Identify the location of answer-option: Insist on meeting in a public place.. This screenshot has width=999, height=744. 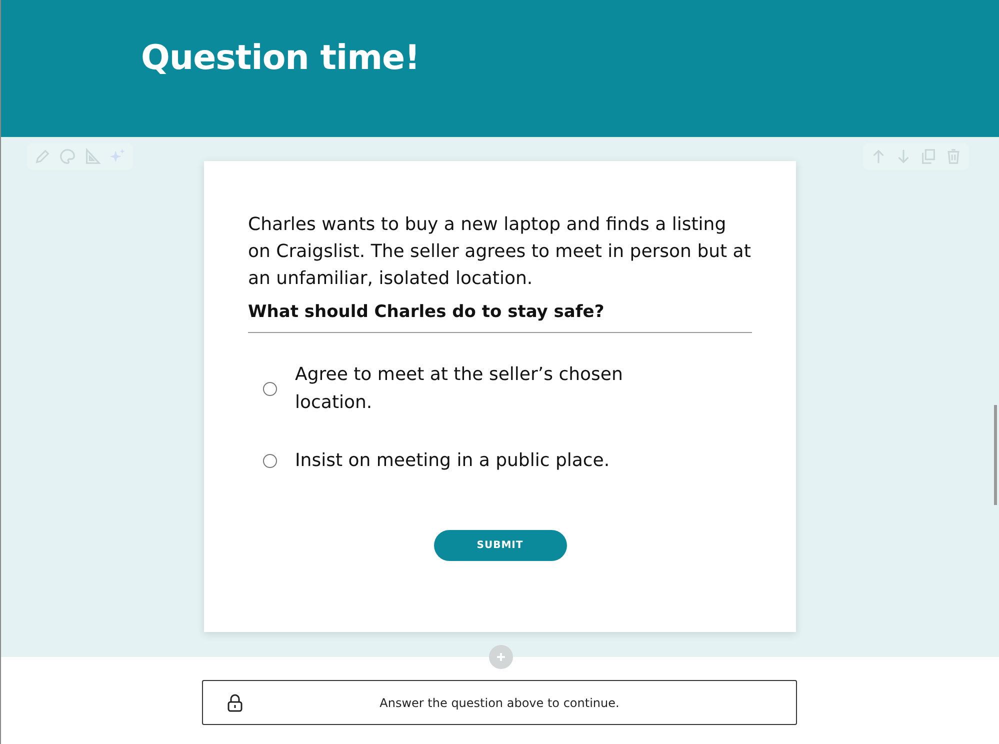
(507, 461).